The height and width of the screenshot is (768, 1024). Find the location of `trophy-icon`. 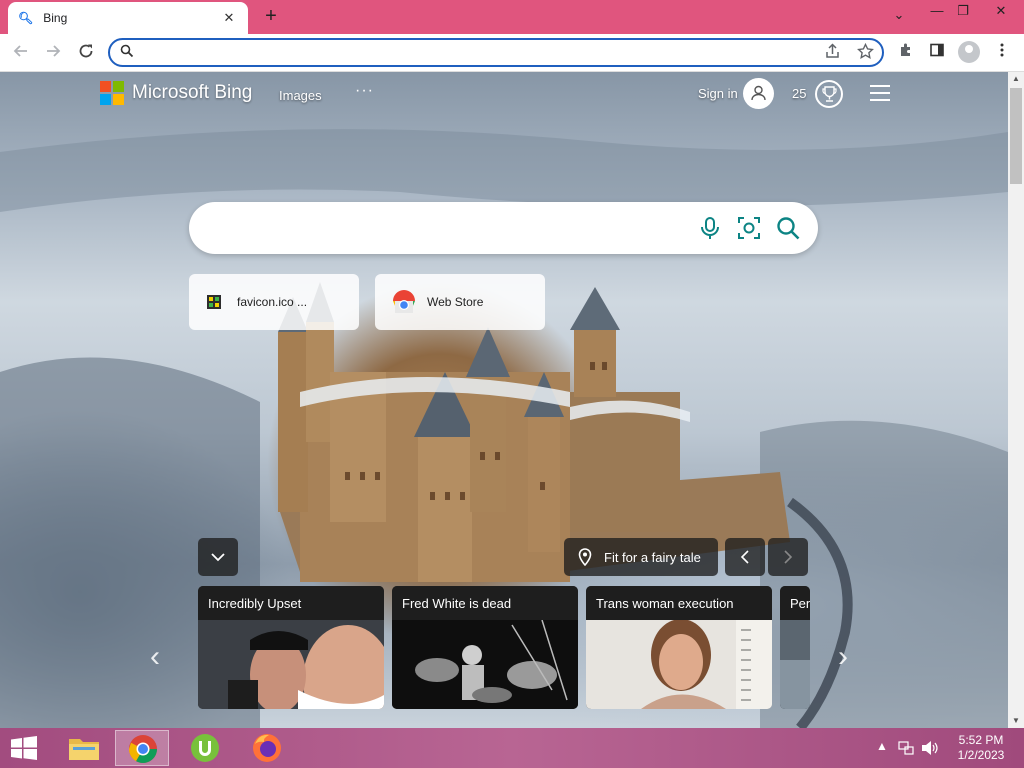

trophy-icon is located at coordinates (829, 94).